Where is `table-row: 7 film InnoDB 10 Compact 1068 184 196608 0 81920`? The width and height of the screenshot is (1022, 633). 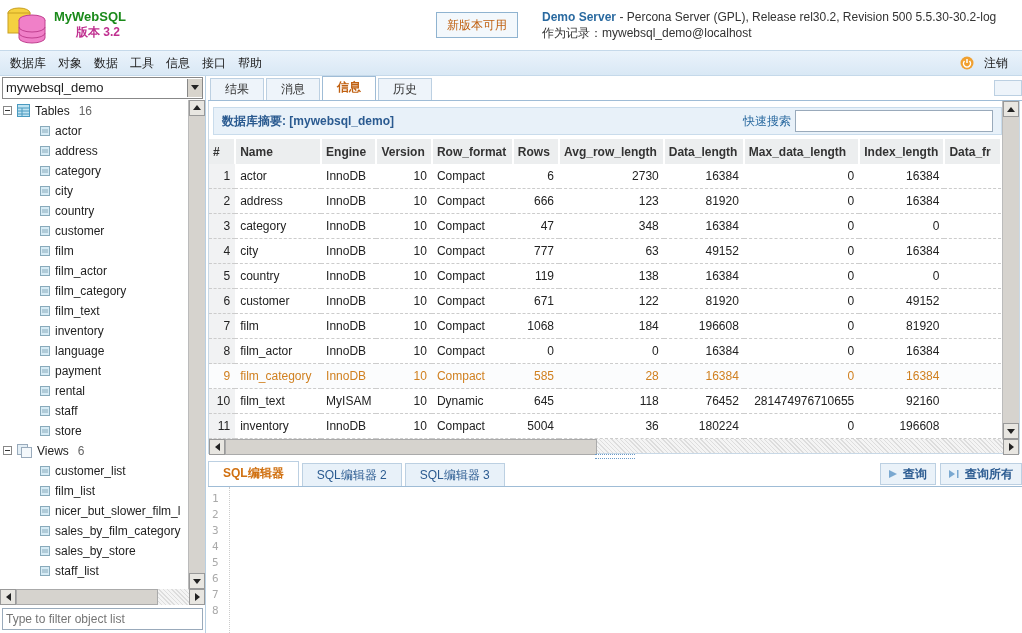
table-row: 7 film InnoDB 10 Compact 1068 184 196608 0 81920 is located at coordinates (605, 326).